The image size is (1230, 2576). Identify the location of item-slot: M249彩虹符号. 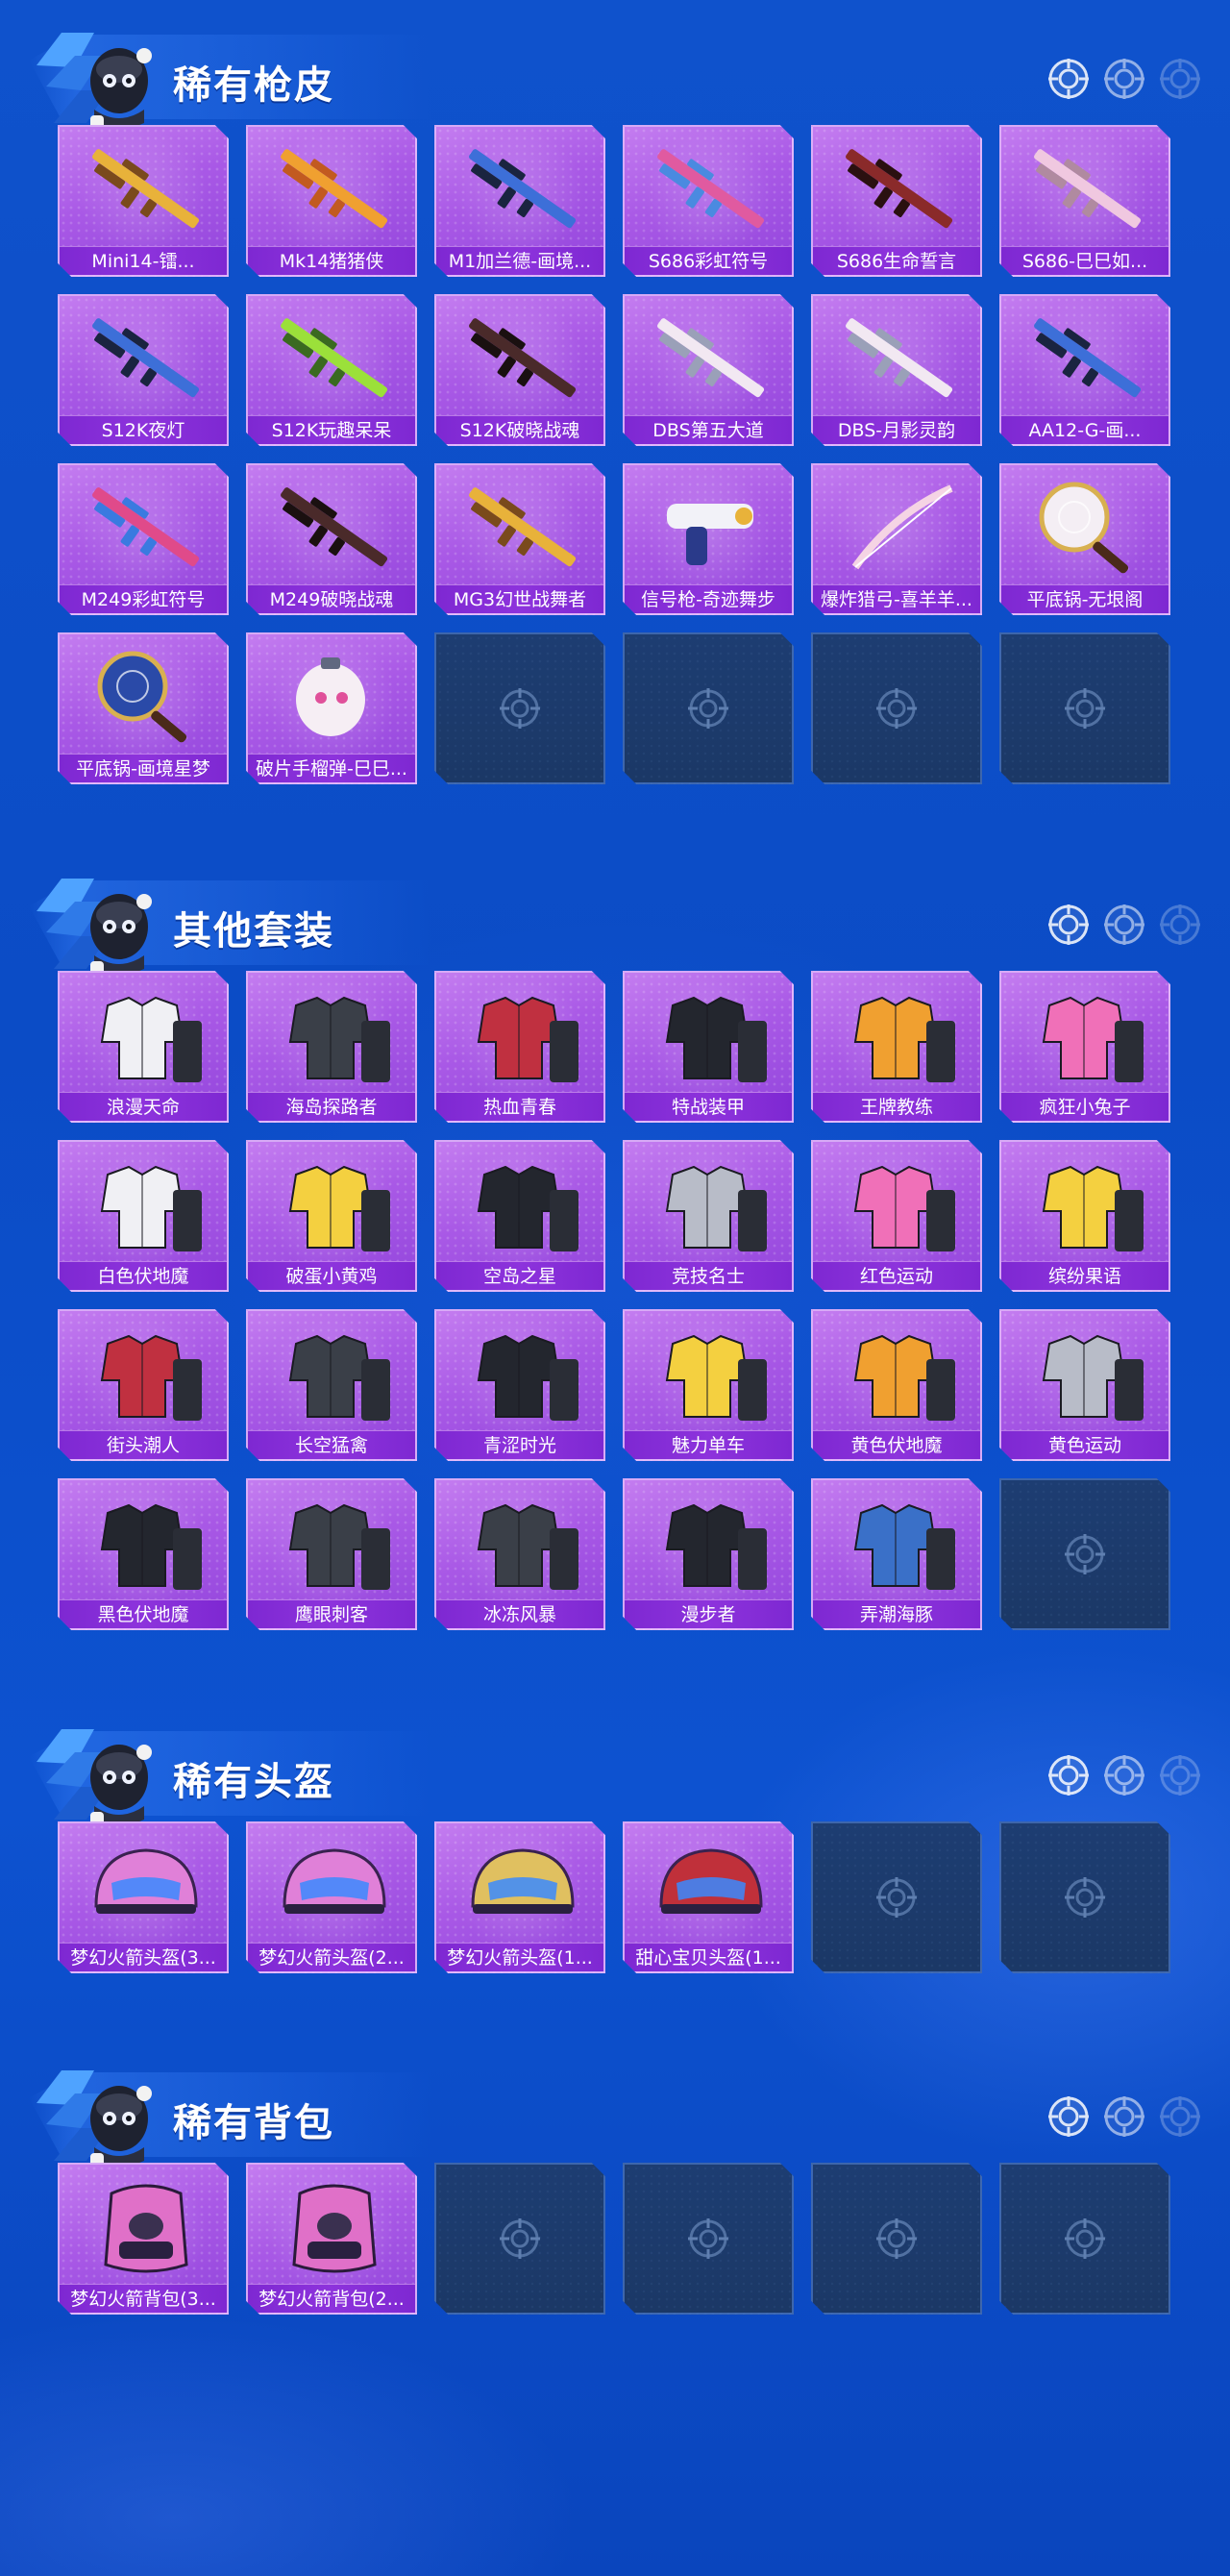
(143, 539).